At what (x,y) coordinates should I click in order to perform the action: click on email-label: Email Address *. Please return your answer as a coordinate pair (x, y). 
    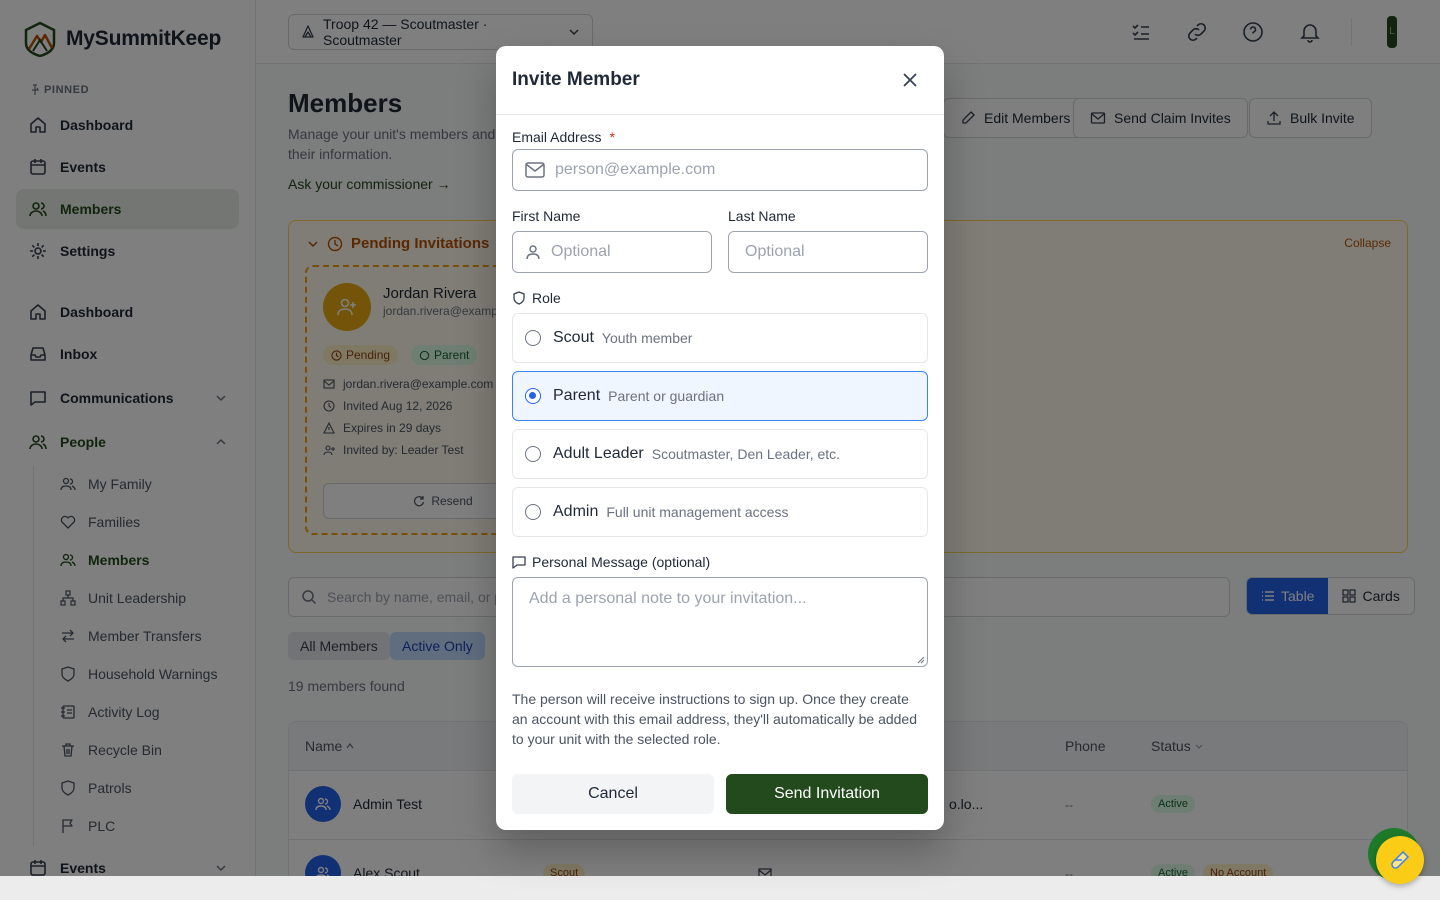
    Looking at the image, I should click on (563, 137).